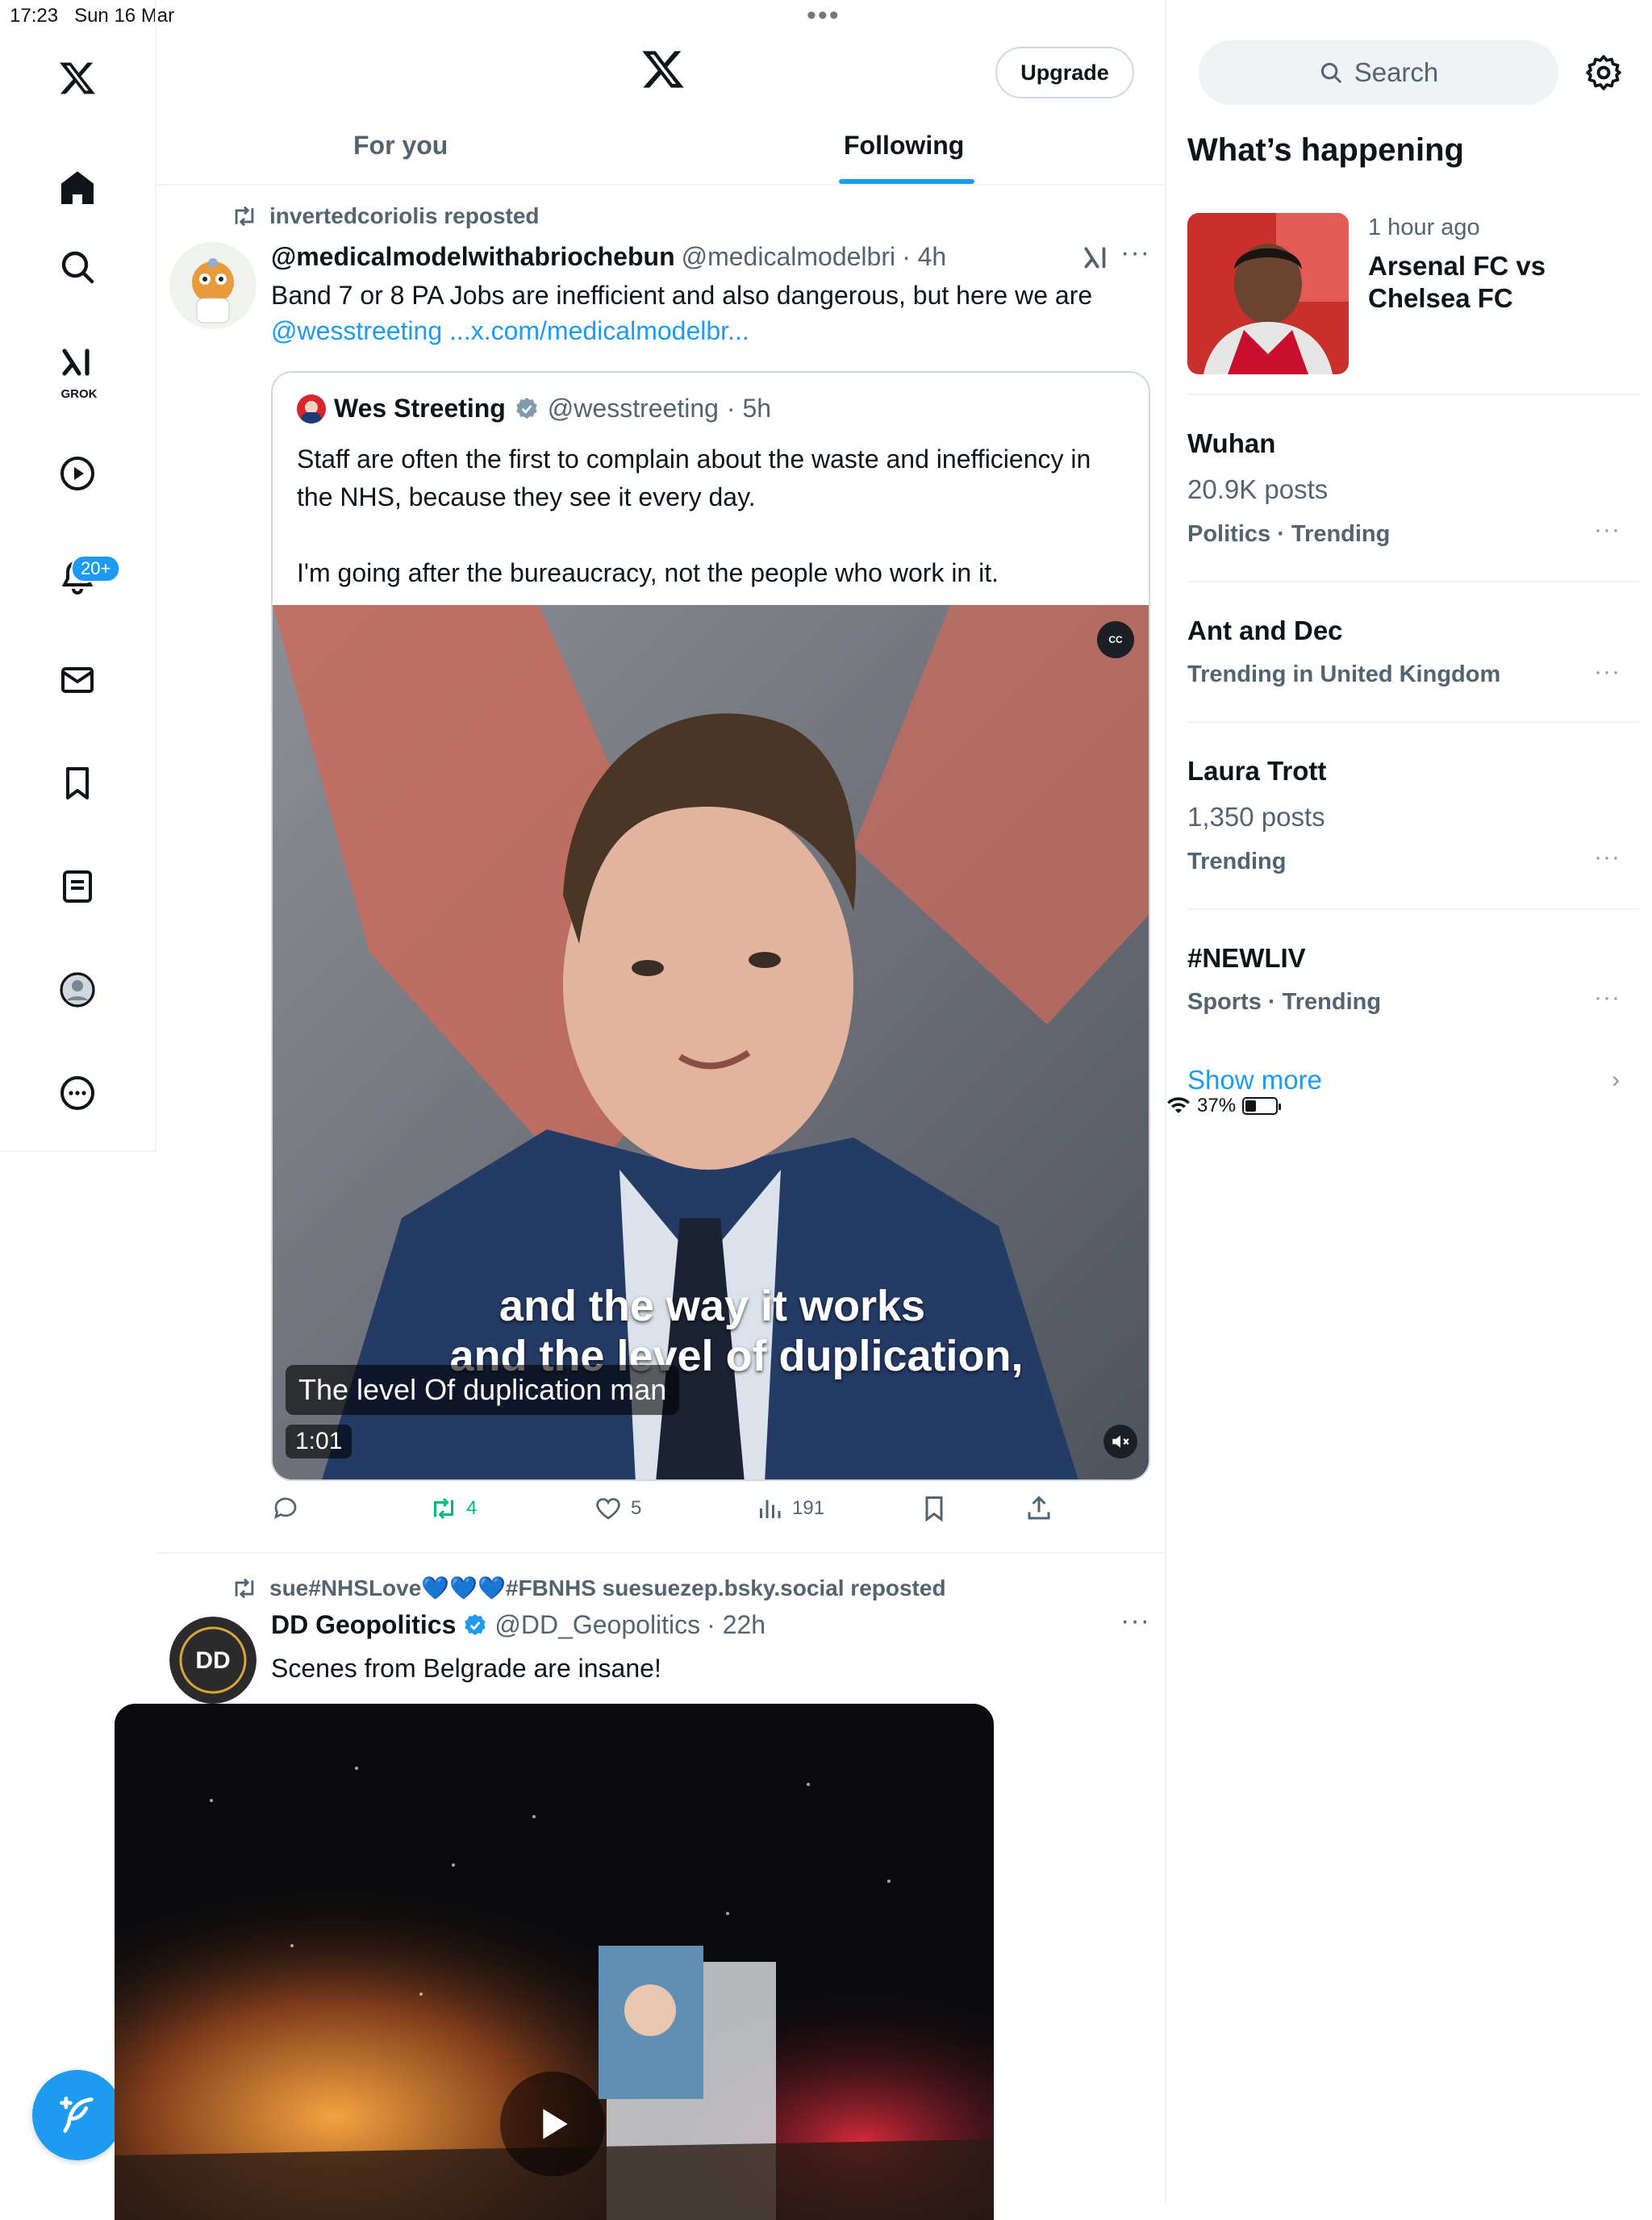  Describe the element at coordinates (483, 1390) in the screenshot. I see `video-caption: The level Of duplication man` at that location.